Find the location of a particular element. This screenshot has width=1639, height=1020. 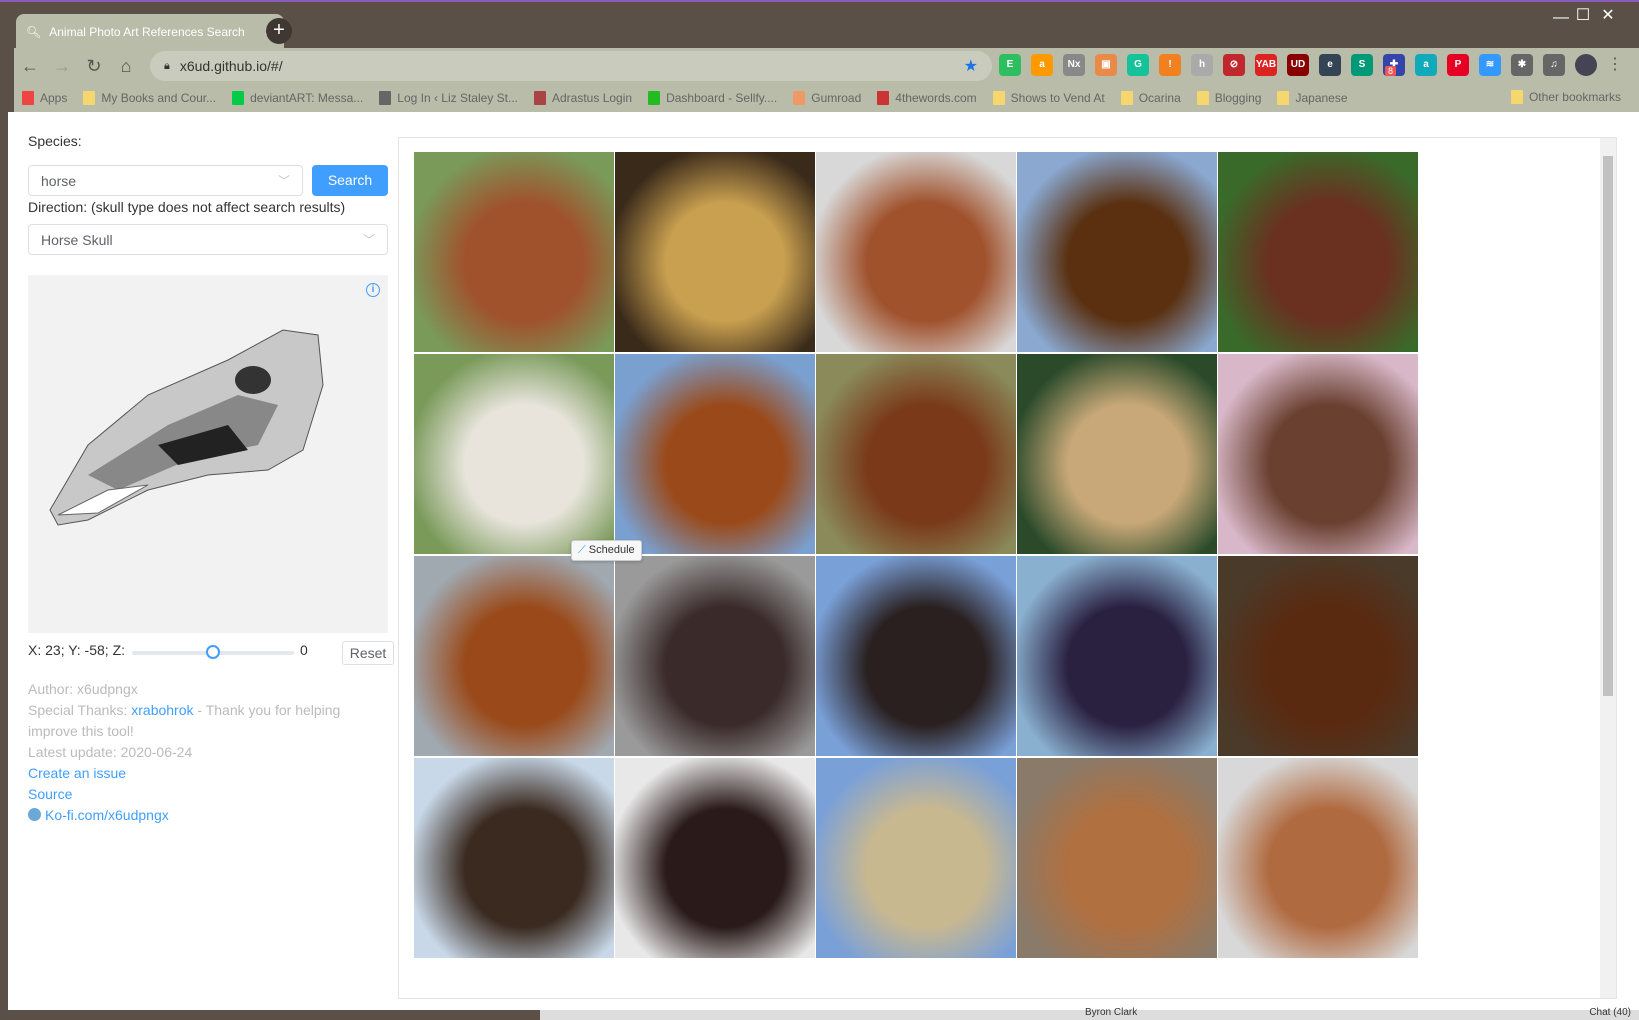

media-extension-icon: ♫ is located at coordinates (1554, 65).